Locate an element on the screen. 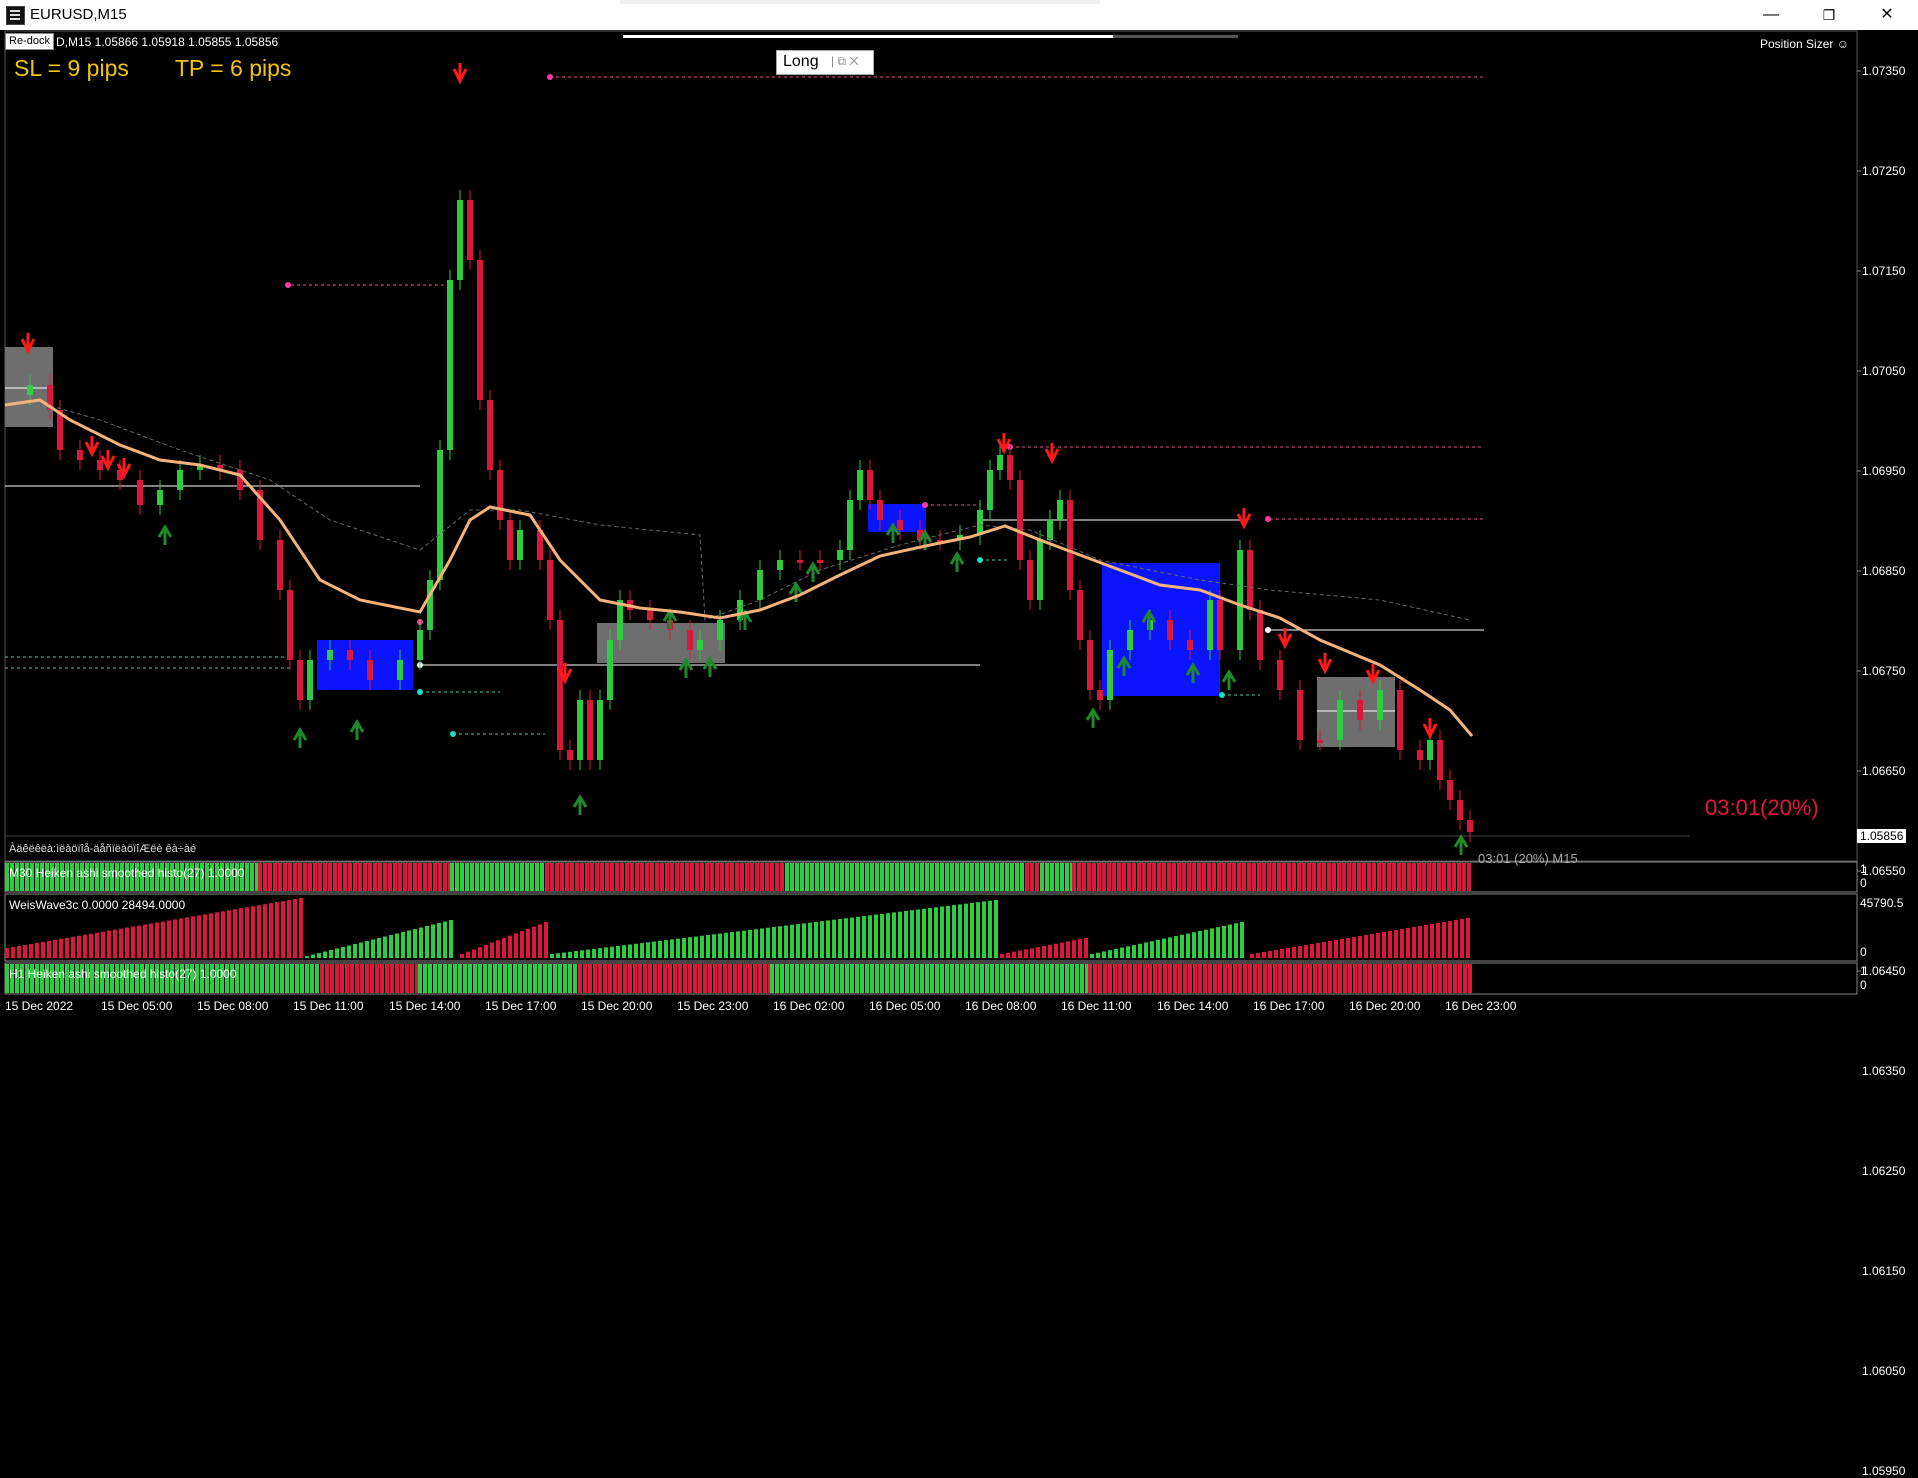 Image resolution: width=1918 pixels, height=1478 pixels. price-tick-label: 1.07350 is located at coordinates (1884, 71).